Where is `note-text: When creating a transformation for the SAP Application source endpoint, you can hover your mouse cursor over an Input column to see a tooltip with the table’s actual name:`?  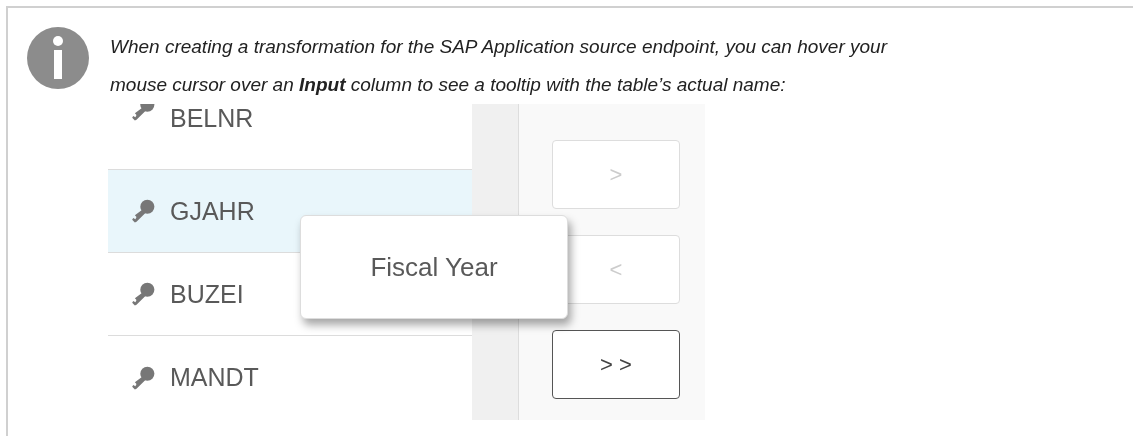 note-text: When creating a transformation for the SAP Application source endpoint, you can hover your mouse cursor over an Input column to see a tooltip with the table’s actual name: is located at coordinates (499, 66).